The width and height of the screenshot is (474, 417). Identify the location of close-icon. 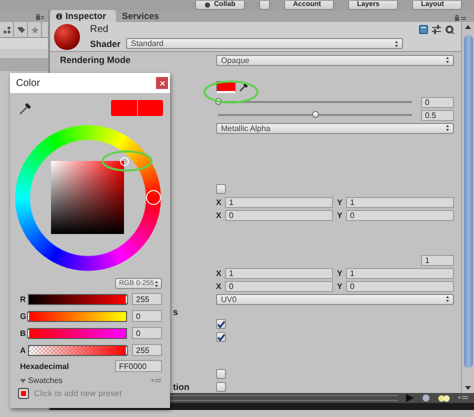
(162, 83).